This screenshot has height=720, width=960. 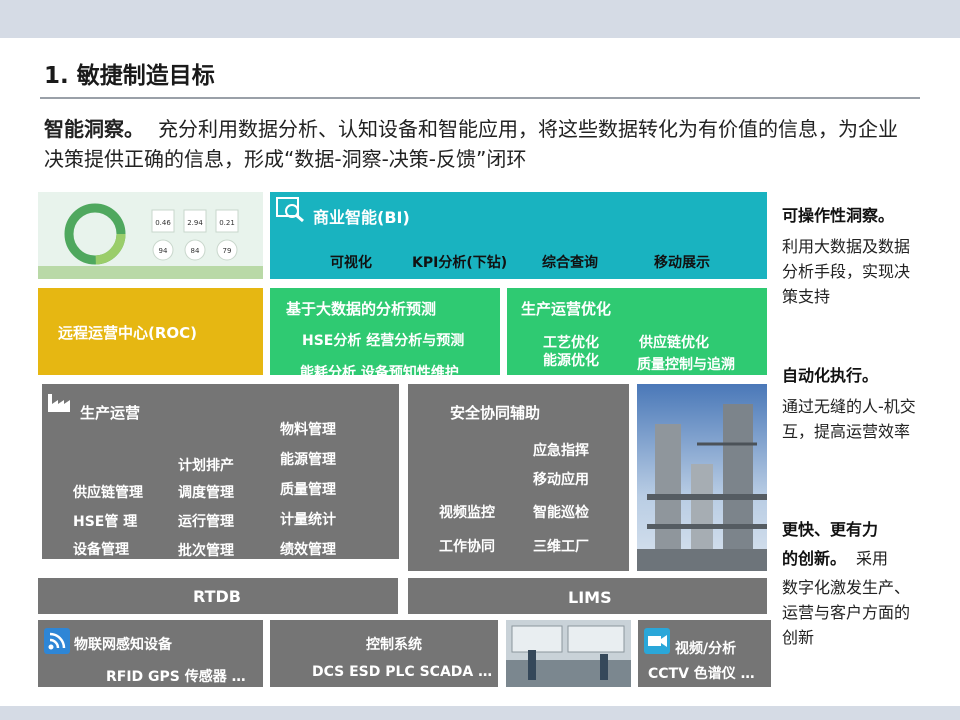 What do you see at coordinates (110, 413) in the screenshot?
I see `production-title: 生产运营` at bounding box center [110, 413].